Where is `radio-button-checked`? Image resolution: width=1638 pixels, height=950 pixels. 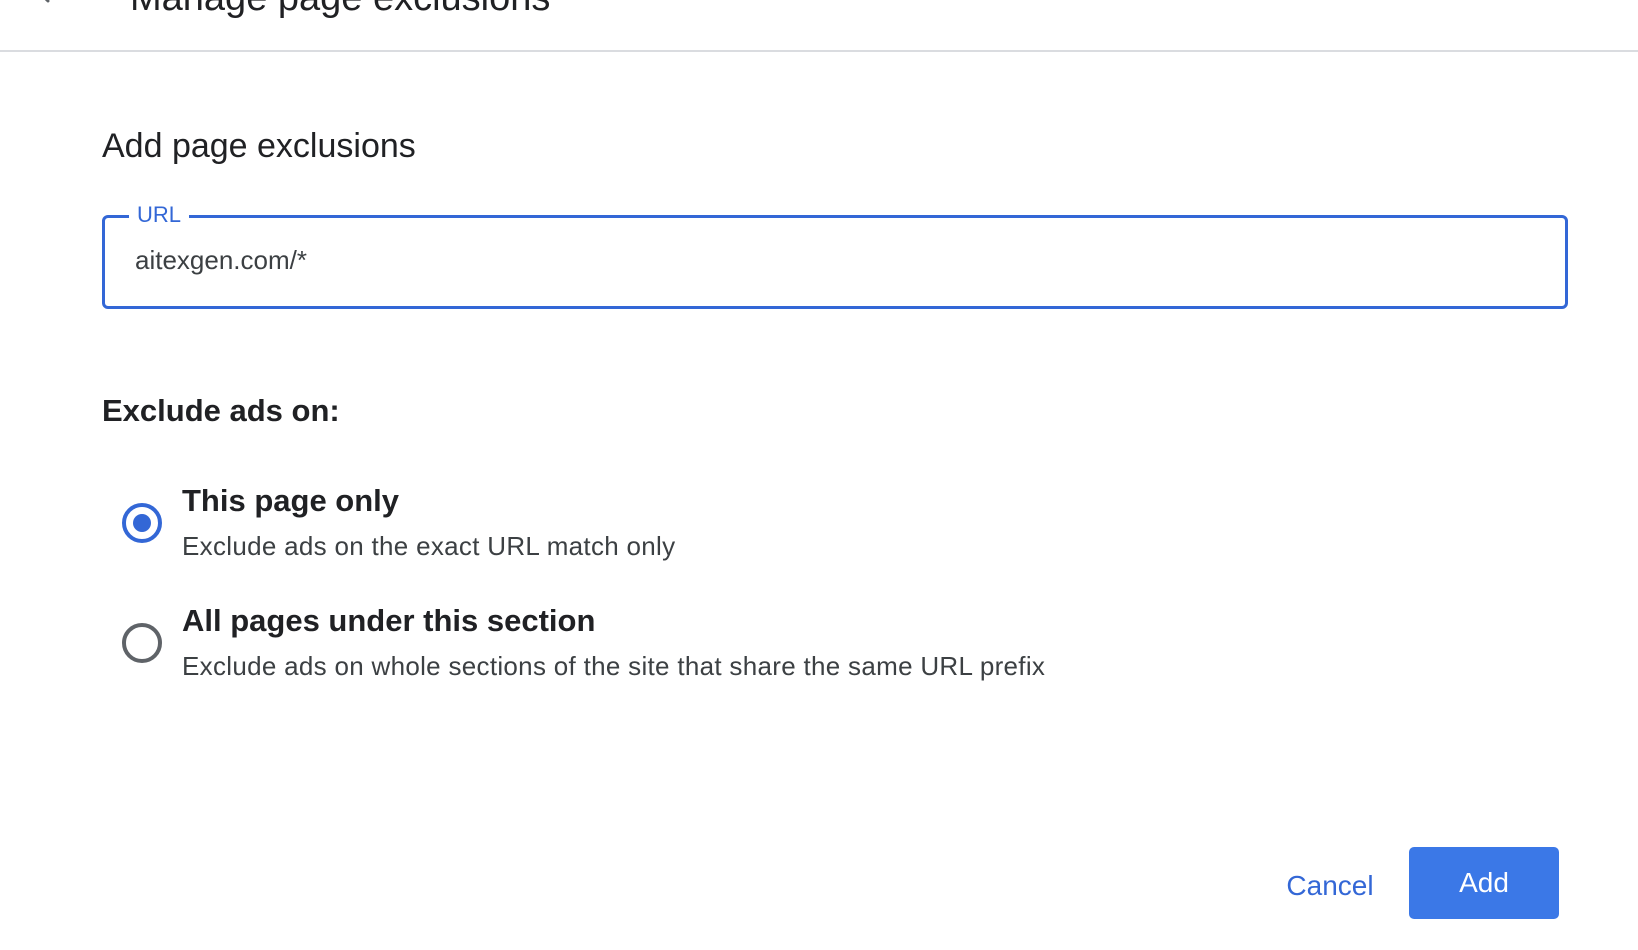
radio-button-checked is located at coordinates (142, 523).